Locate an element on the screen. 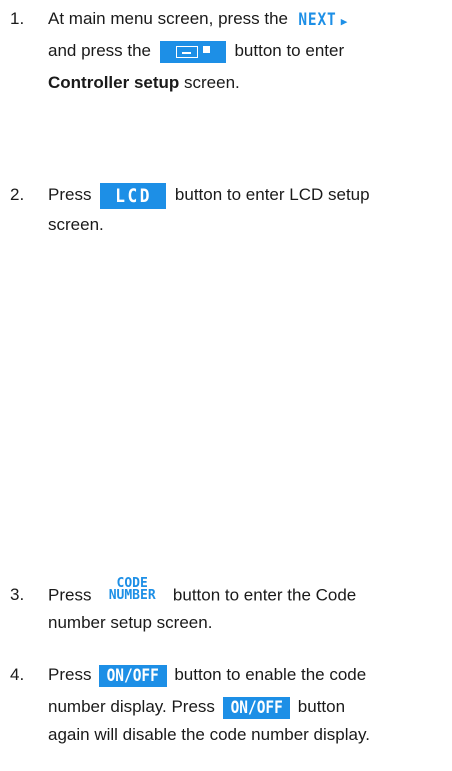  step-2-line-2: screen. is located at coordinates (76, 225).